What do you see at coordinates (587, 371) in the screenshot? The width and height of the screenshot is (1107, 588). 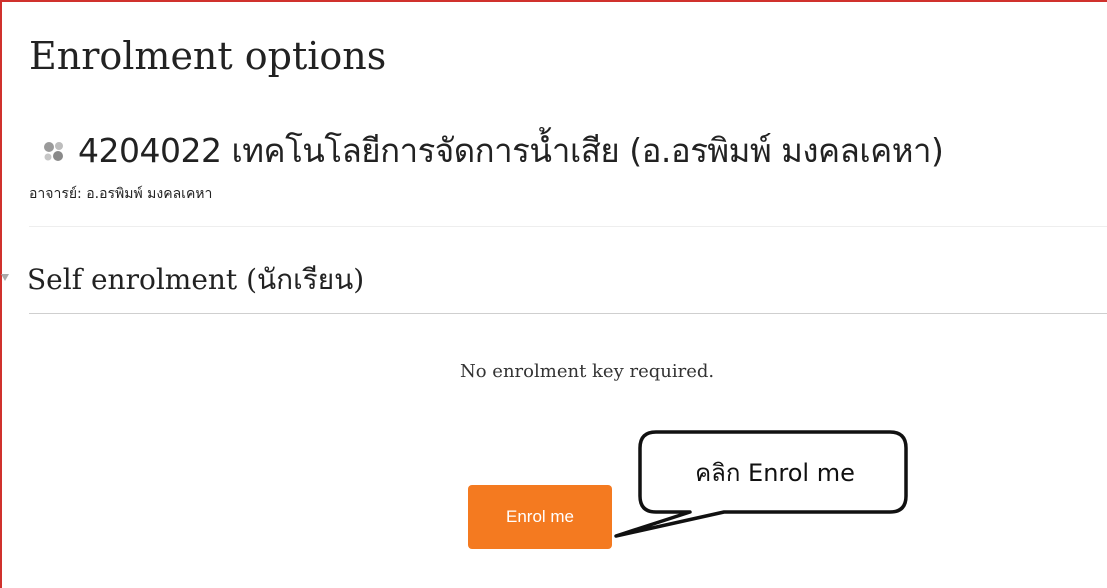 I see `enrolment-key-note: No enrolment key required.` at bounding box center [587, 371].